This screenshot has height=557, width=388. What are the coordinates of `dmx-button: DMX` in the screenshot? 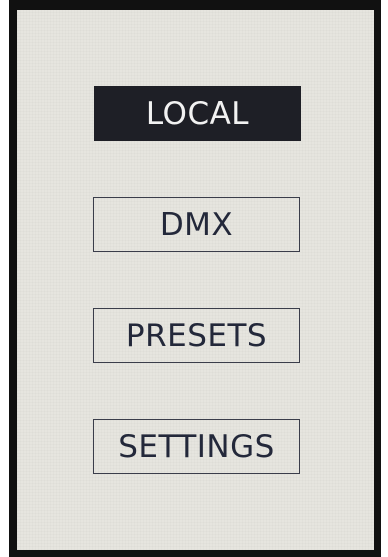 It's located at (196, 224).